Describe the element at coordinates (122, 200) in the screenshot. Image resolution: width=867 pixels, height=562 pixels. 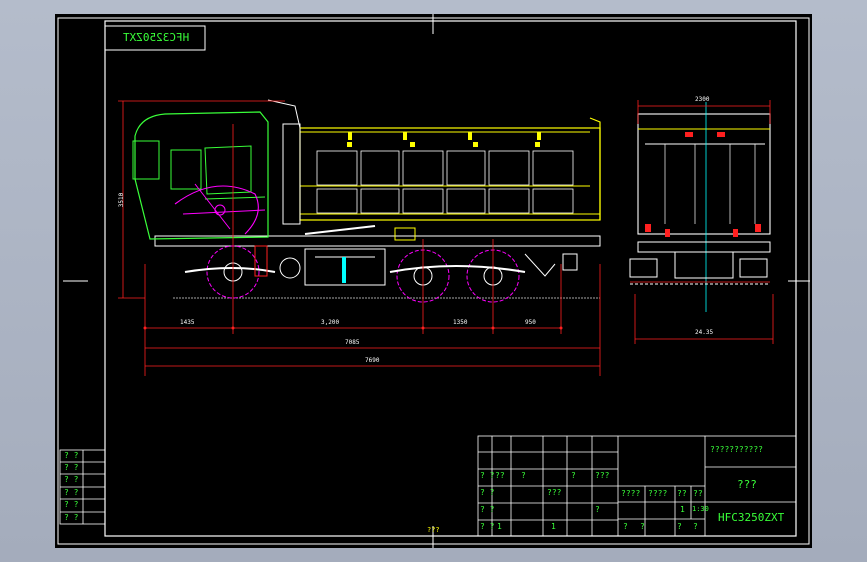
I see `dim-height: 3510` at that location.